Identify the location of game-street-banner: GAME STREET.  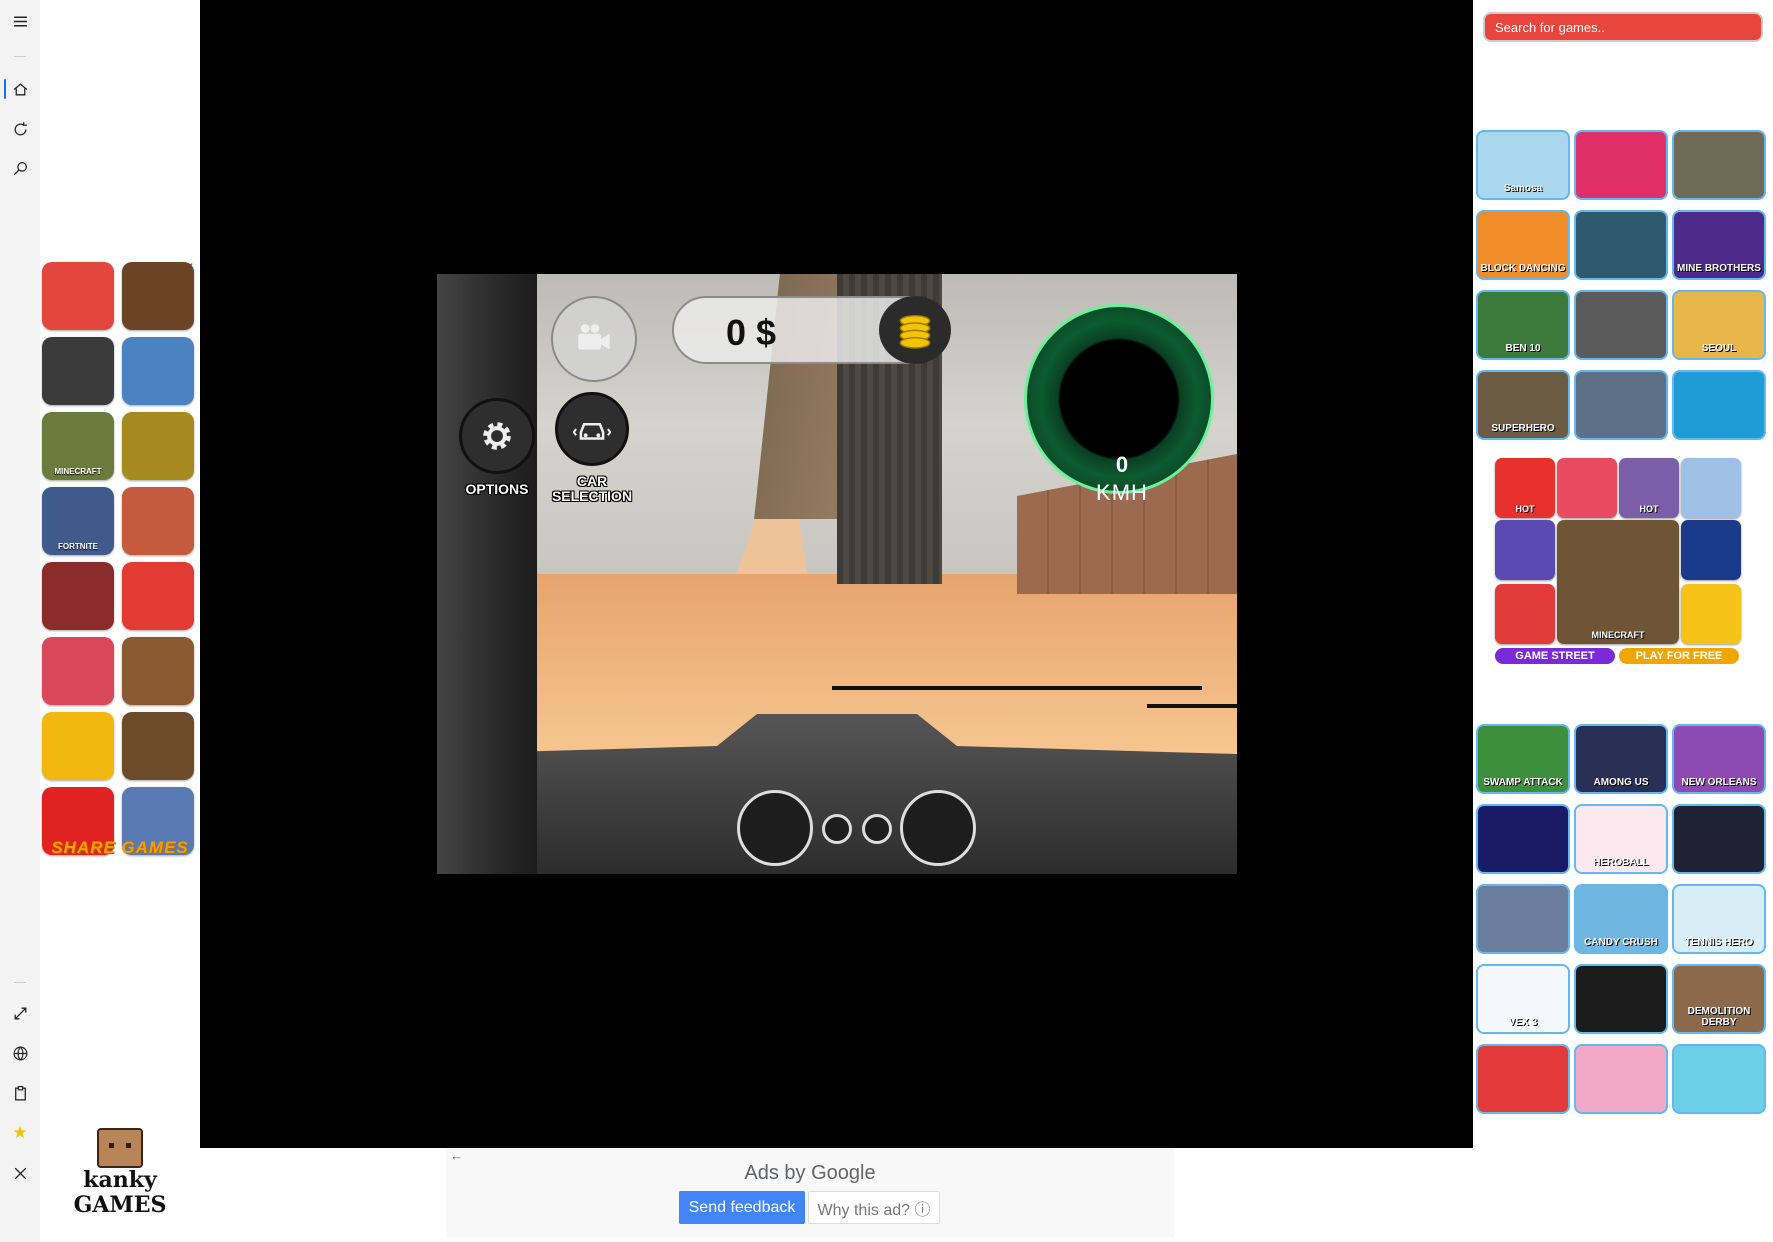
(1555, 656).